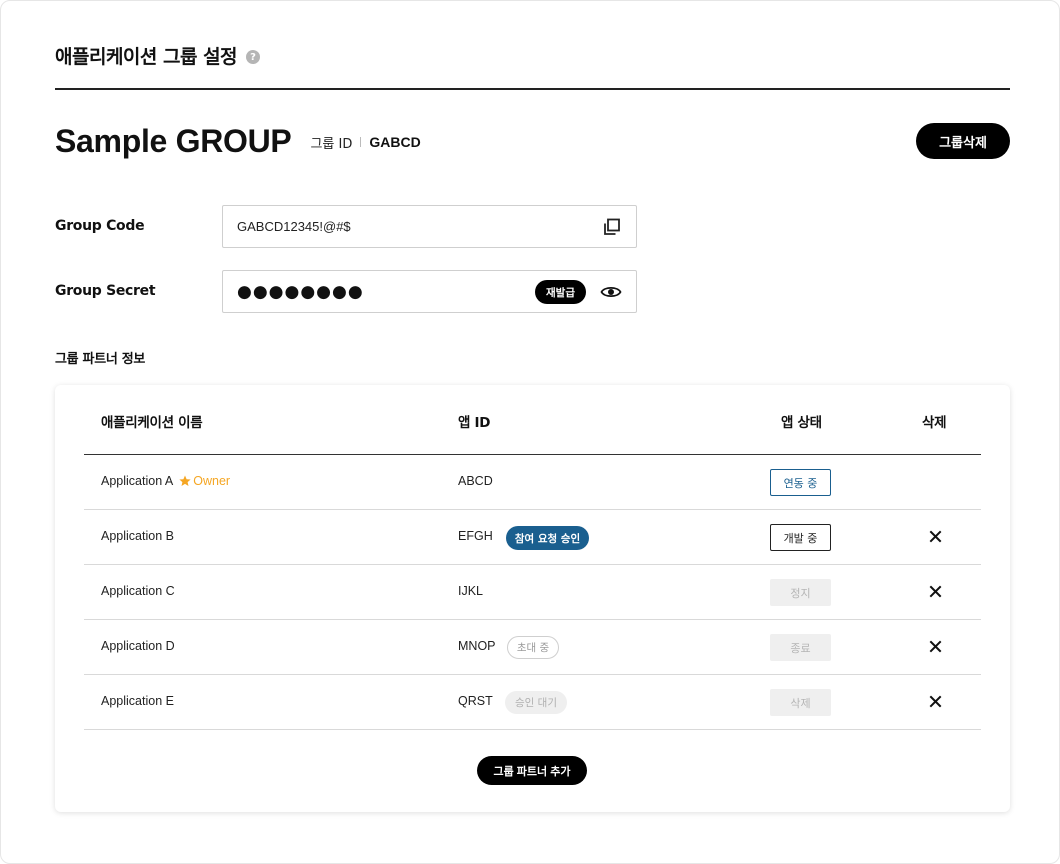 The image size is (1060, 864). Describe the element at coordinates (475, 481) in the screenshot. I see `app-id: ABCD` at that location.